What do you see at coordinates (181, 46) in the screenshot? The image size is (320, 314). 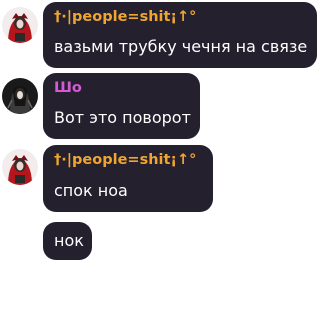 I see `message-text: вазьми трубку чечня на связе` at bounding box center [181, 46].